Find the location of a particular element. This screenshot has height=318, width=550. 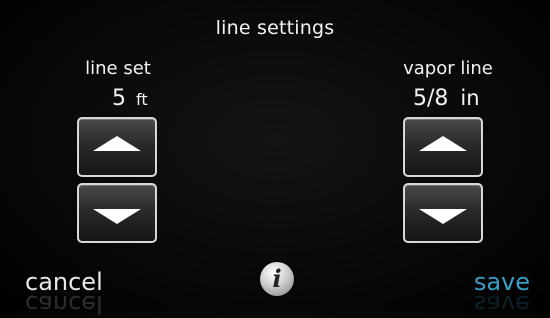

save-button: save is located at coordinates (502, 282).